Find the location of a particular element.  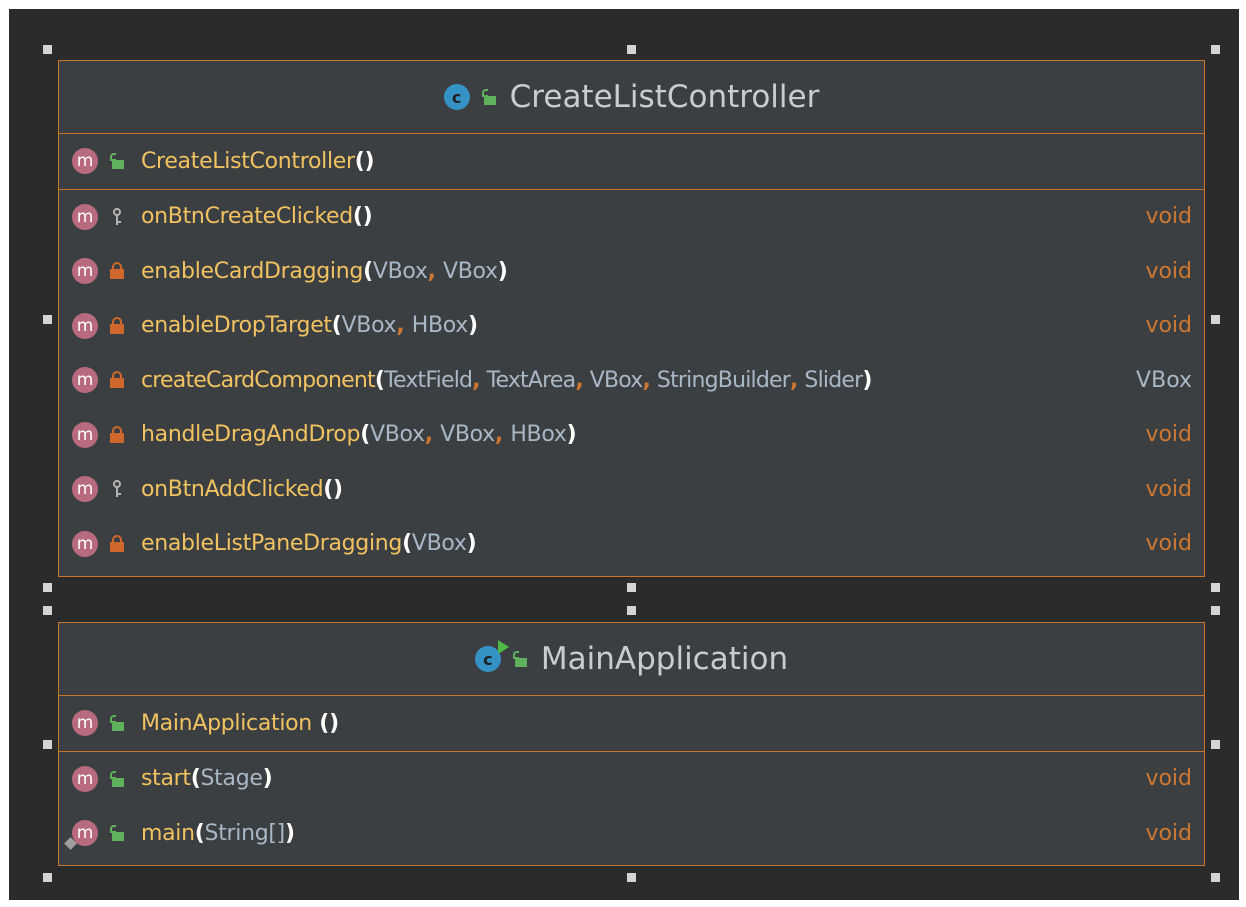

method-name: handleDragAndDrop is located at coordinates (251, 435).